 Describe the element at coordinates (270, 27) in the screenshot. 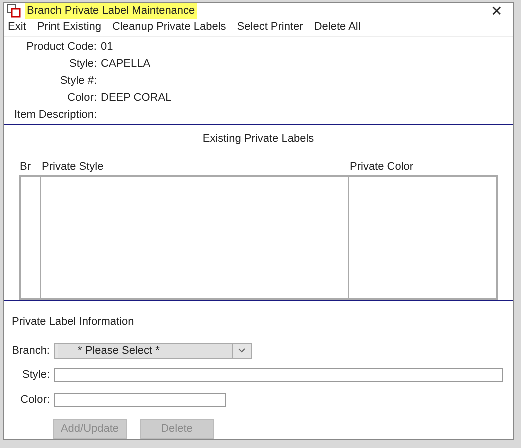

I see `menu-item: Select Printer` at that location.